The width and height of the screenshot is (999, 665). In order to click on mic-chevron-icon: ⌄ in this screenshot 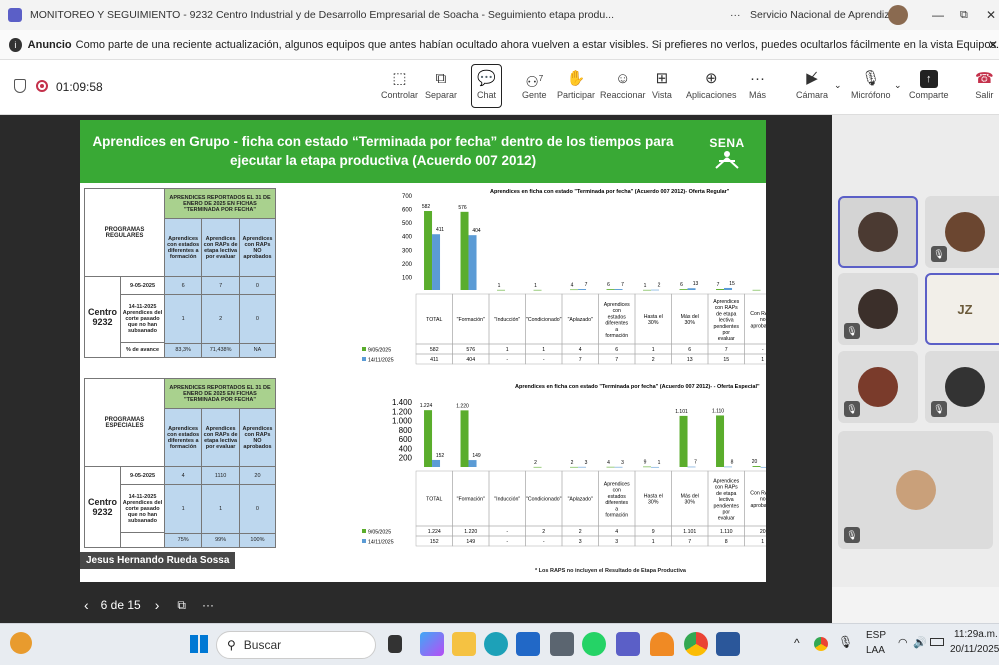, I will do `click(898, 85)`.